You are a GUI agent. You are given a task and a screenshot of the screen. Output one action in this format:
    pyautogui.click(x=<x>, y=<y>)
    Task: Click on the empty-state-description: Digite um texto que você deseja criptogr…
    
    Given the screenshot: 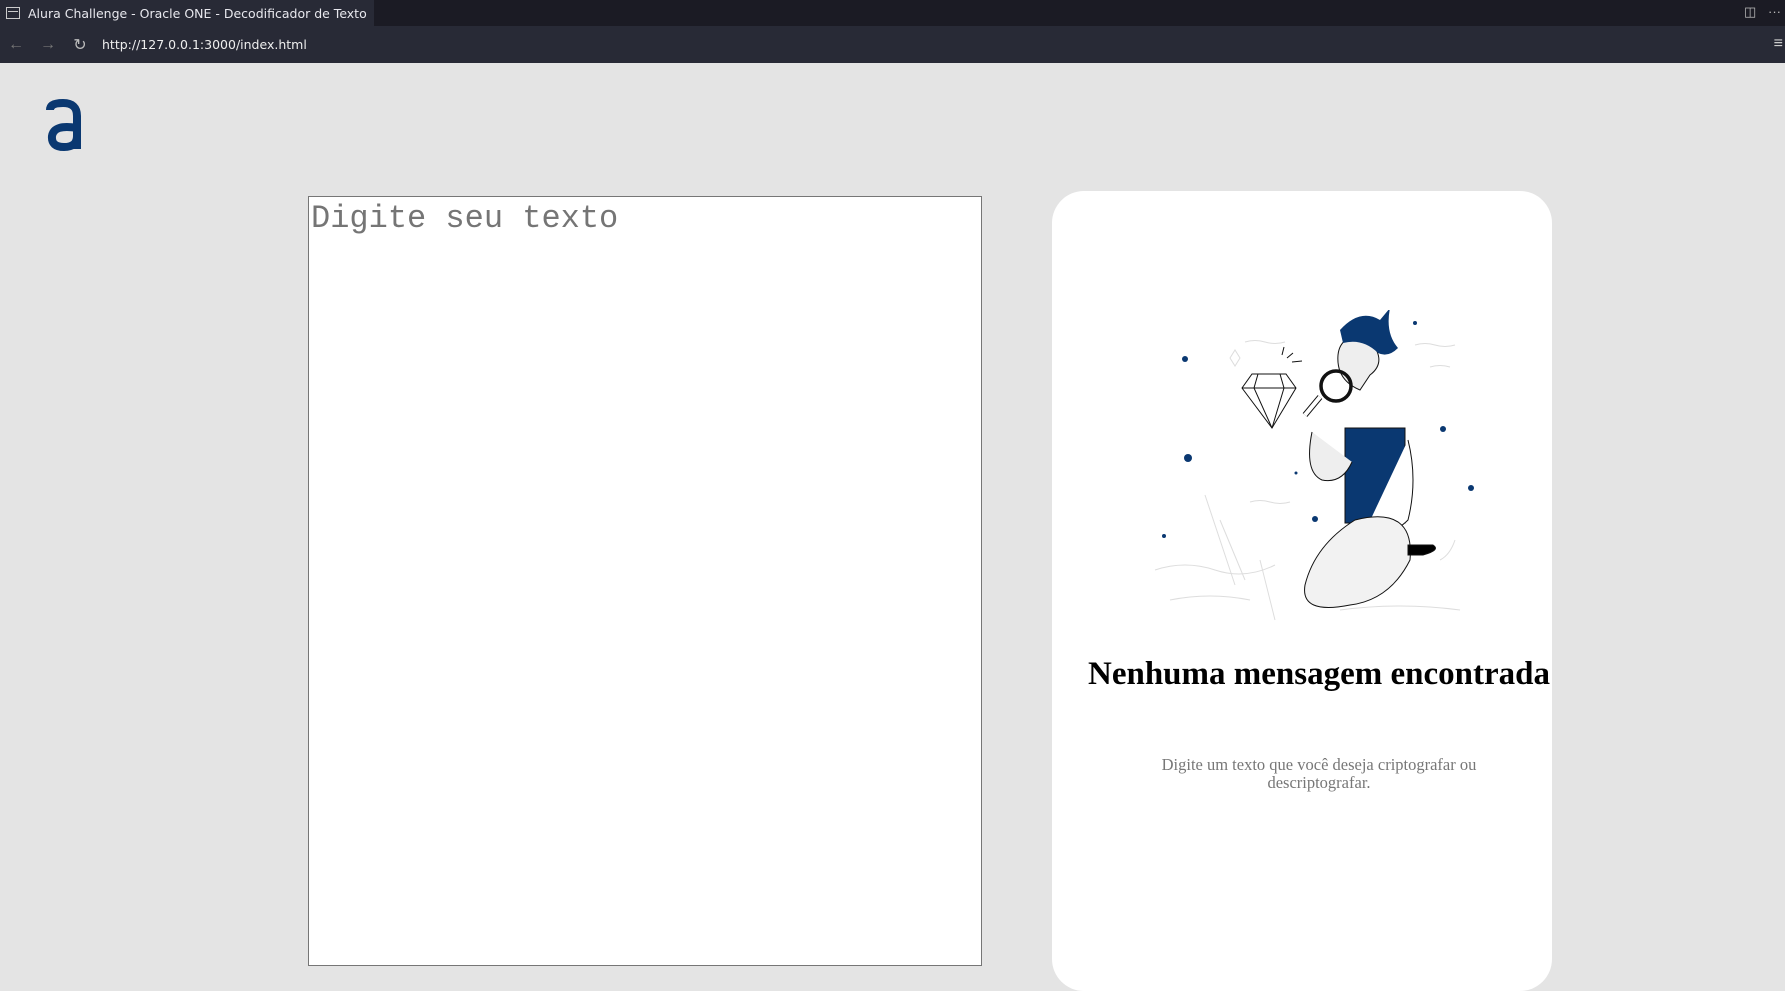 What is the action you would take?
    pyautogui.click(x=1319, y=773)
    